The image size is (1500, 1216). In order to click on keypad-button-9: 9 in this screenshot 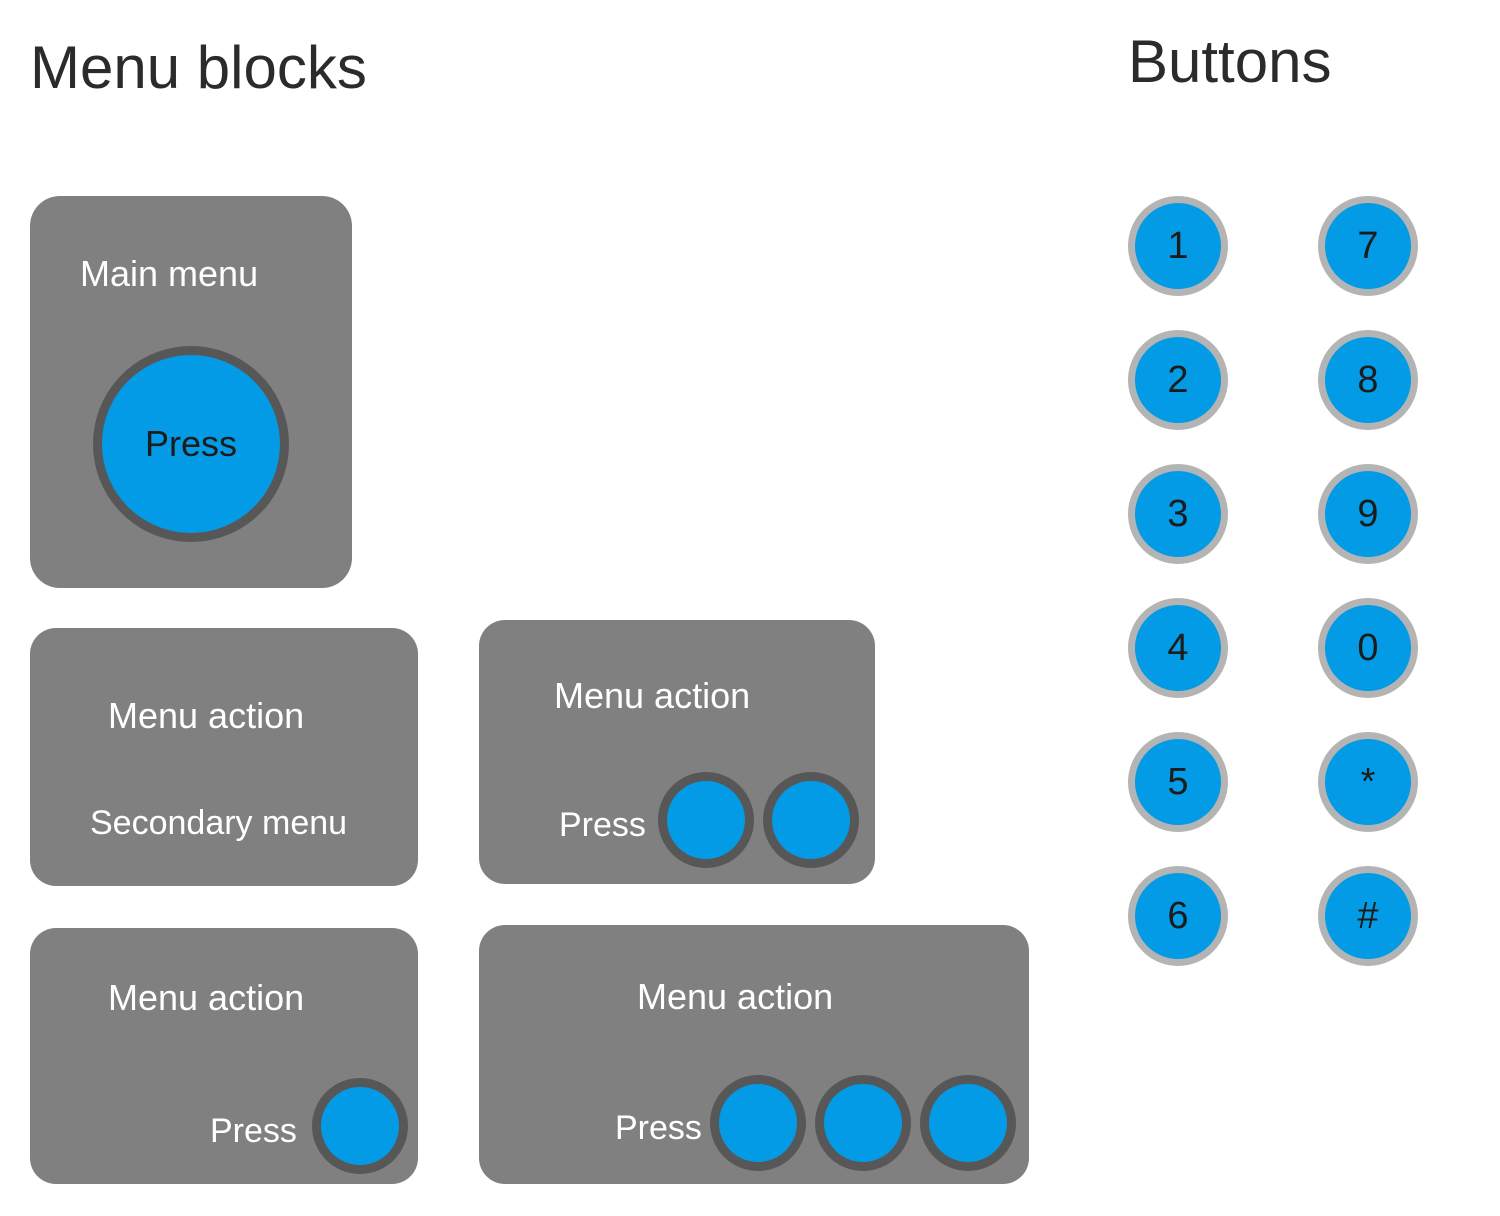, I will do `click(1368, 514)`.